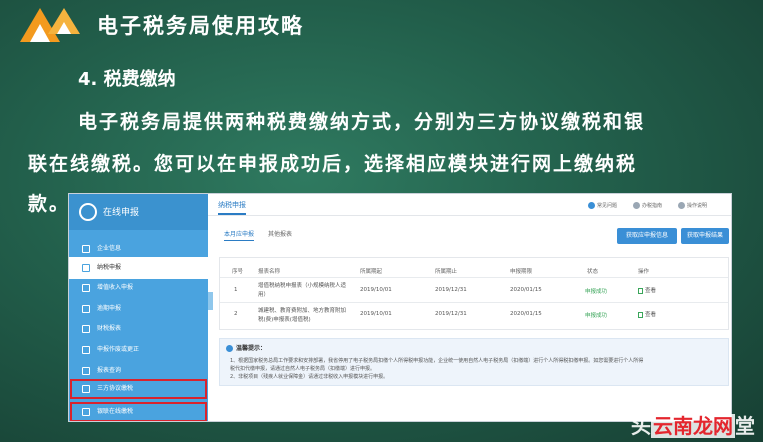  Describe the element at coordinates (239, 235) in the screenshot. I see `tab-this-month: 本月应申报` at that location.